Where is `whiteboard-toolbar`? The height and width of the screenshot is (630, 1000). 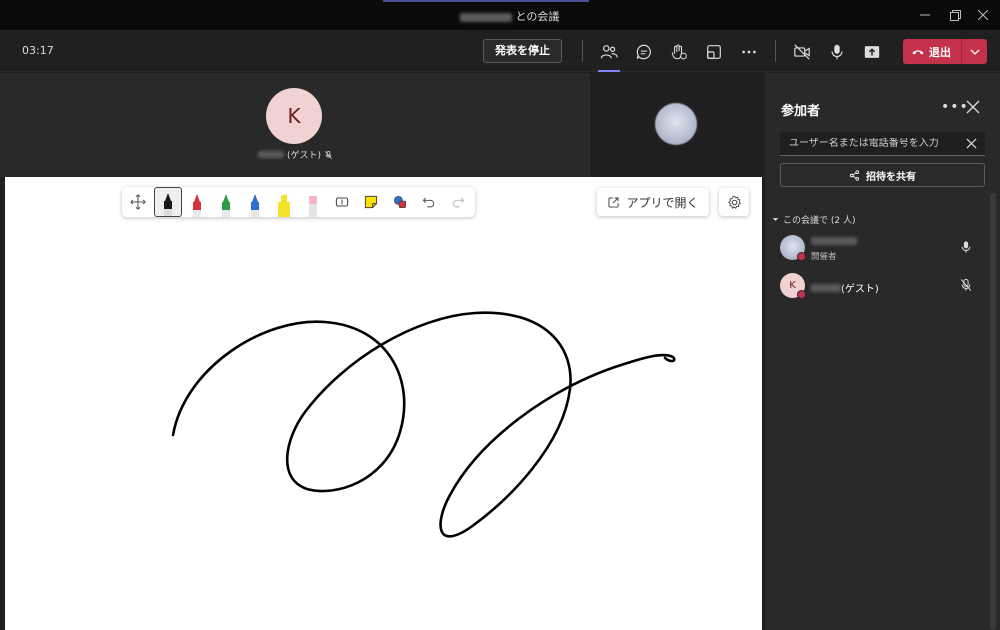 whiteboard-toolbar is located at coordinates (298, 202).